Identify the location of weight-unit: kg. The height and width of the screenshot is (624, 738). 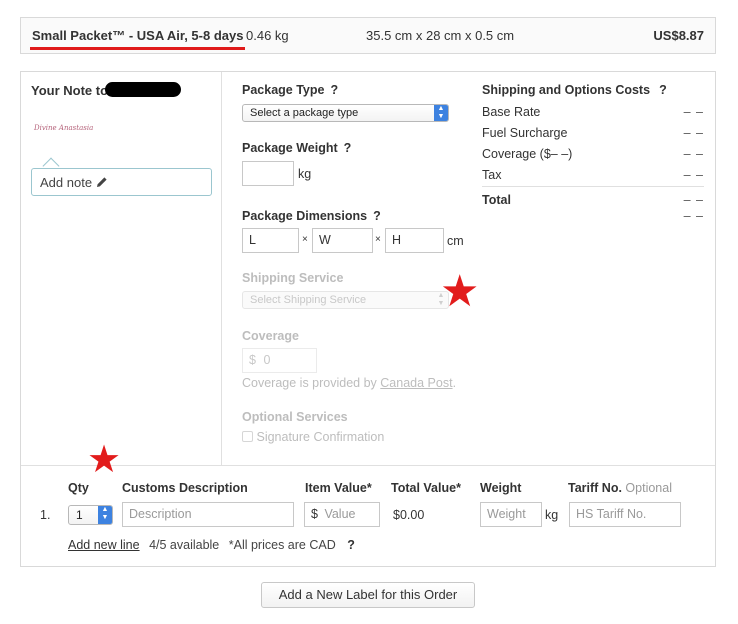
(305, 174).